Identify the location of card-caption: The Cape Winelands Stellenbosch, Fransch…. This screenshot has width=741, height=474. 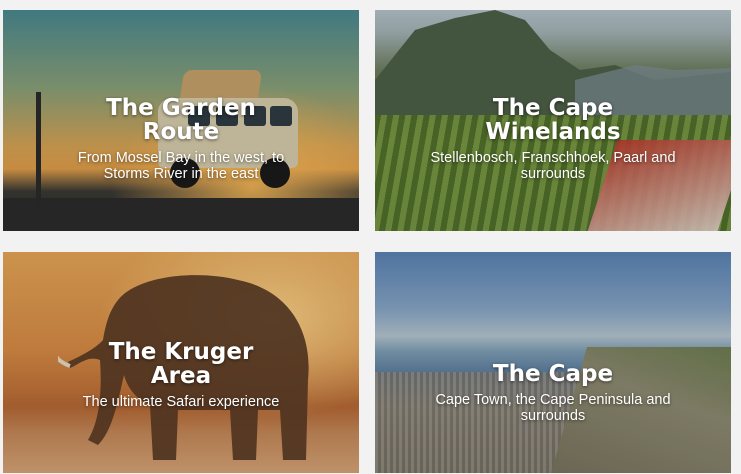
(553, 139).